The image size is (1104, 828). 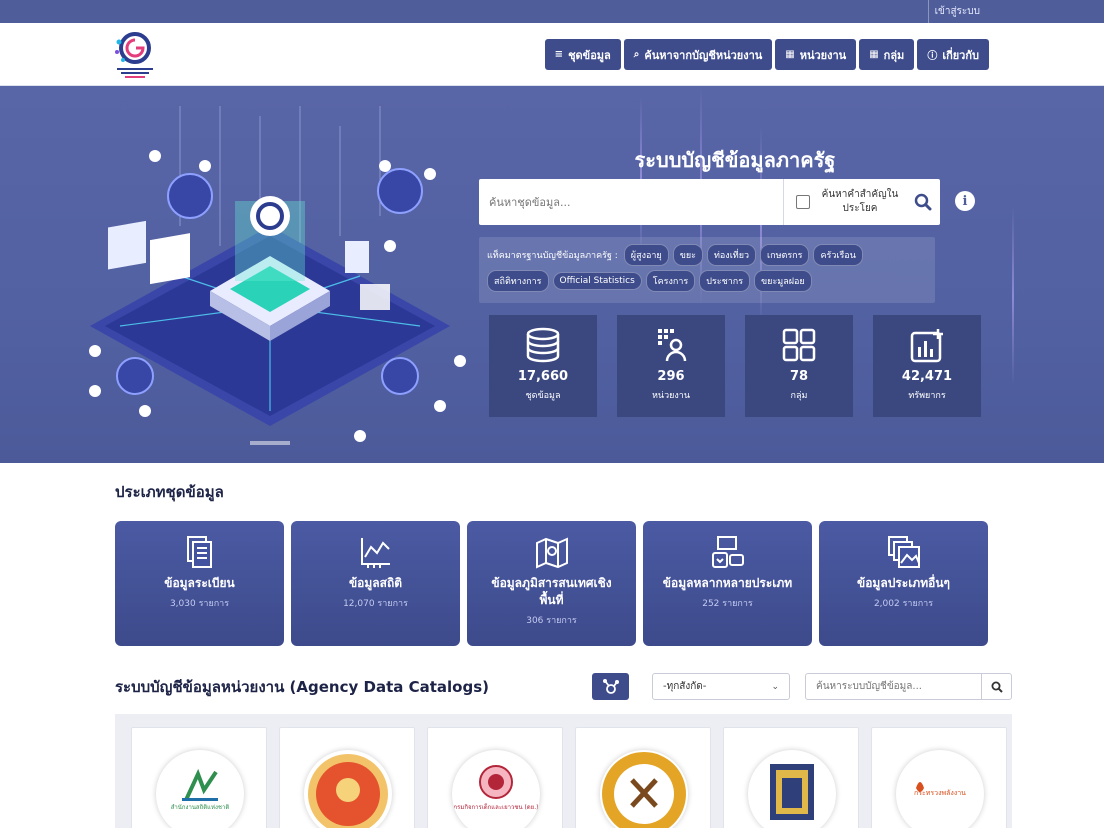 I want to click on category-count: 3,030 รายการ, so click(x=199, y=604).